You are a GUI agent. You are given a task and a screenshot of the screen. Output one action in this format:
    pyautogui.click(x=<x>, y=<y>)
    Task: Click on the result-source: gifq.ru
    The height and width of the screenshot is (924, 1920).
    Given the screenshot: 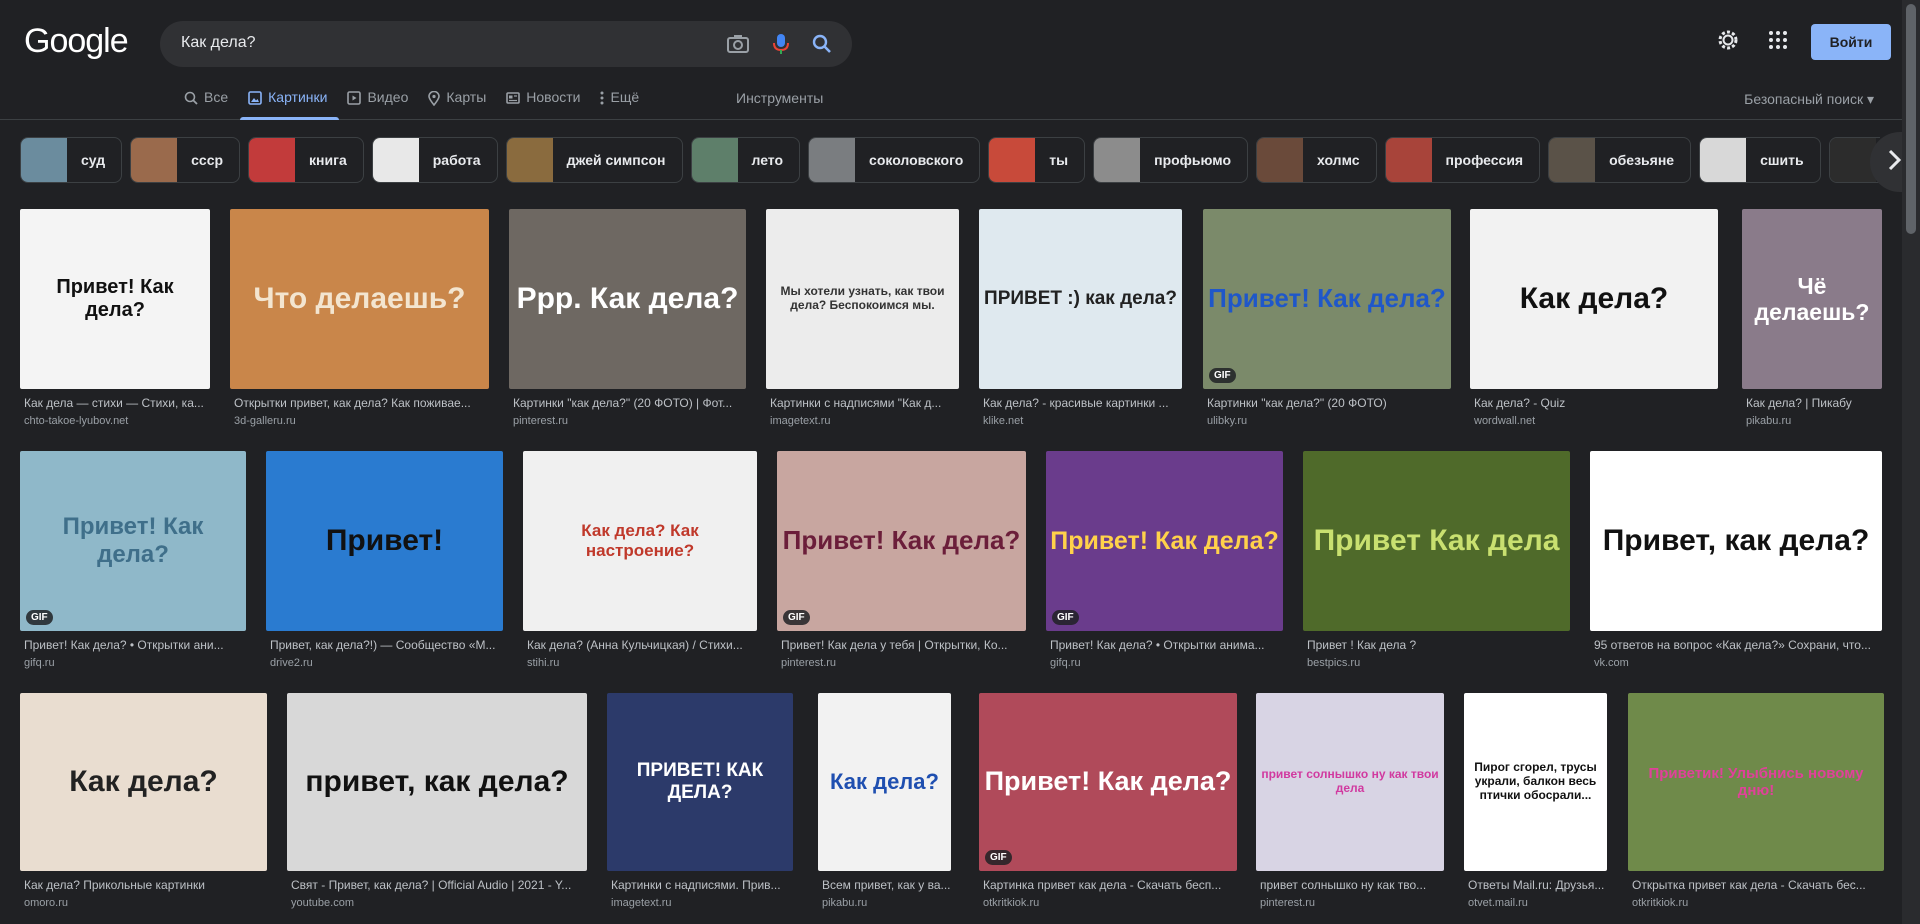 What is the action you would take?
    pyautogui.click(x=133, y=663)
    